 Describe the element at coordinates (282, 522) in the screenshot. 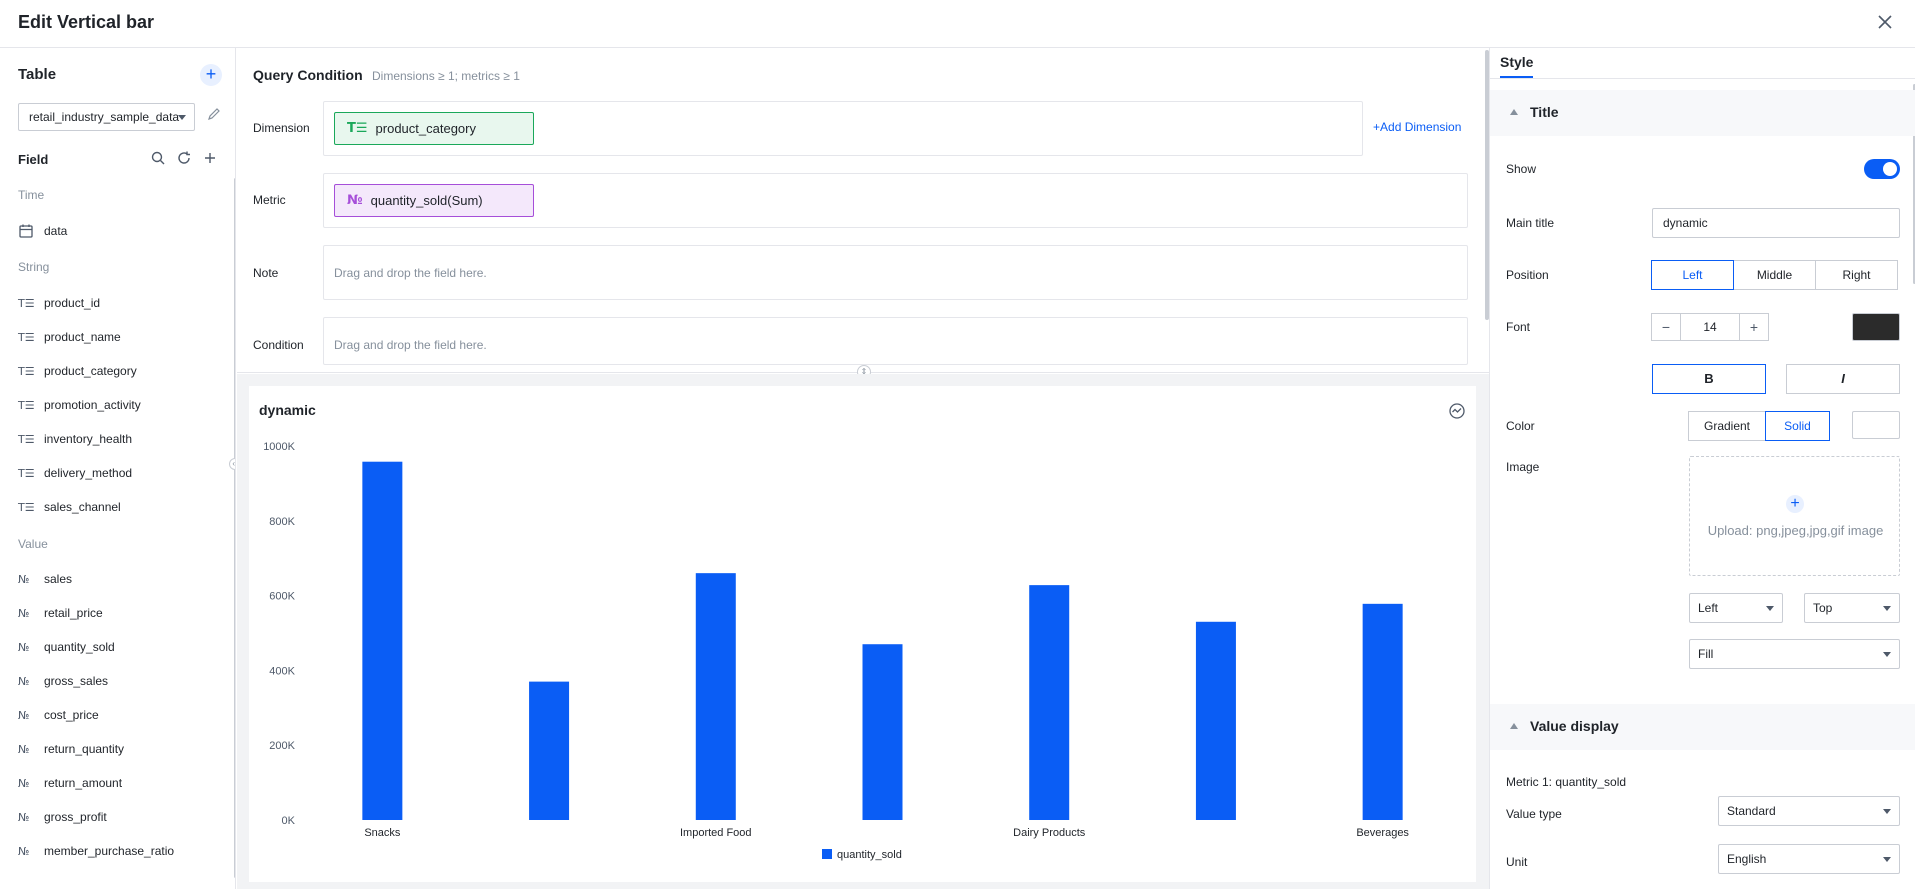

I see `y-tick-label: 800K` at that location.